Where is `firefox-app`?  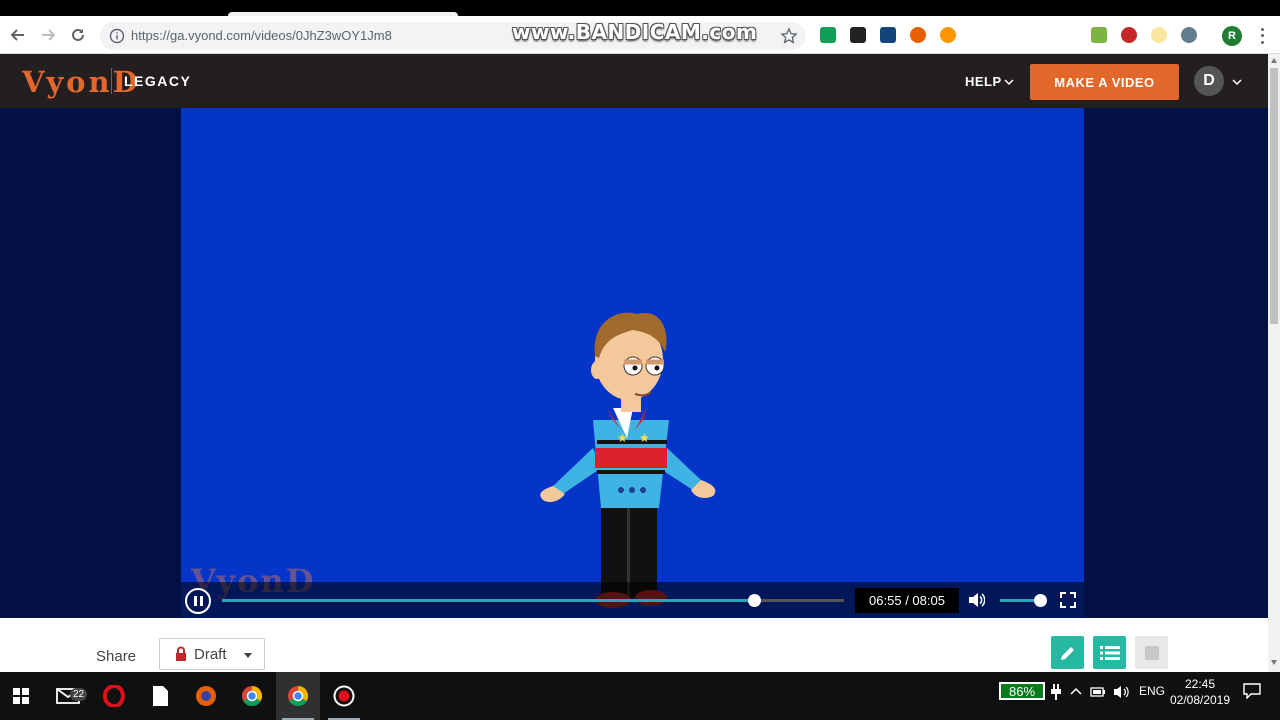
firefox-app is located at coordinates (206, 696).